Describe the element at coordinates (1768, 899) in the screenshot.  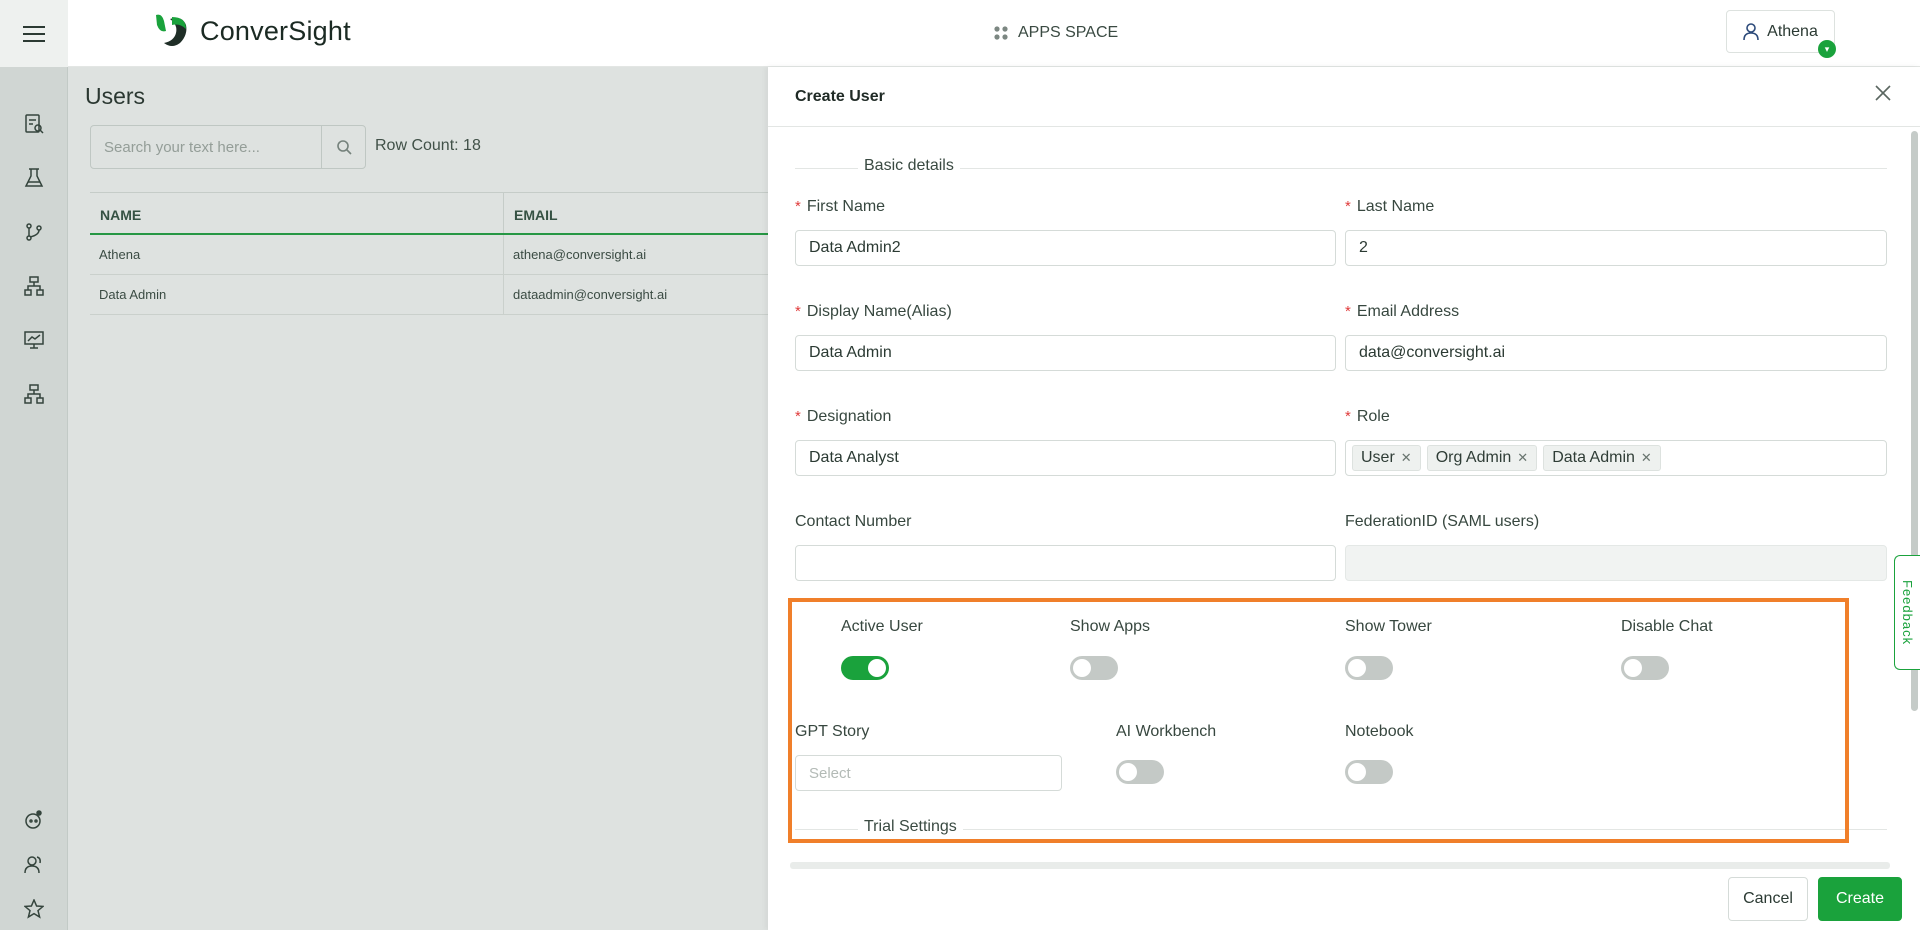
I see `cancel-button: Cancel` at that location.